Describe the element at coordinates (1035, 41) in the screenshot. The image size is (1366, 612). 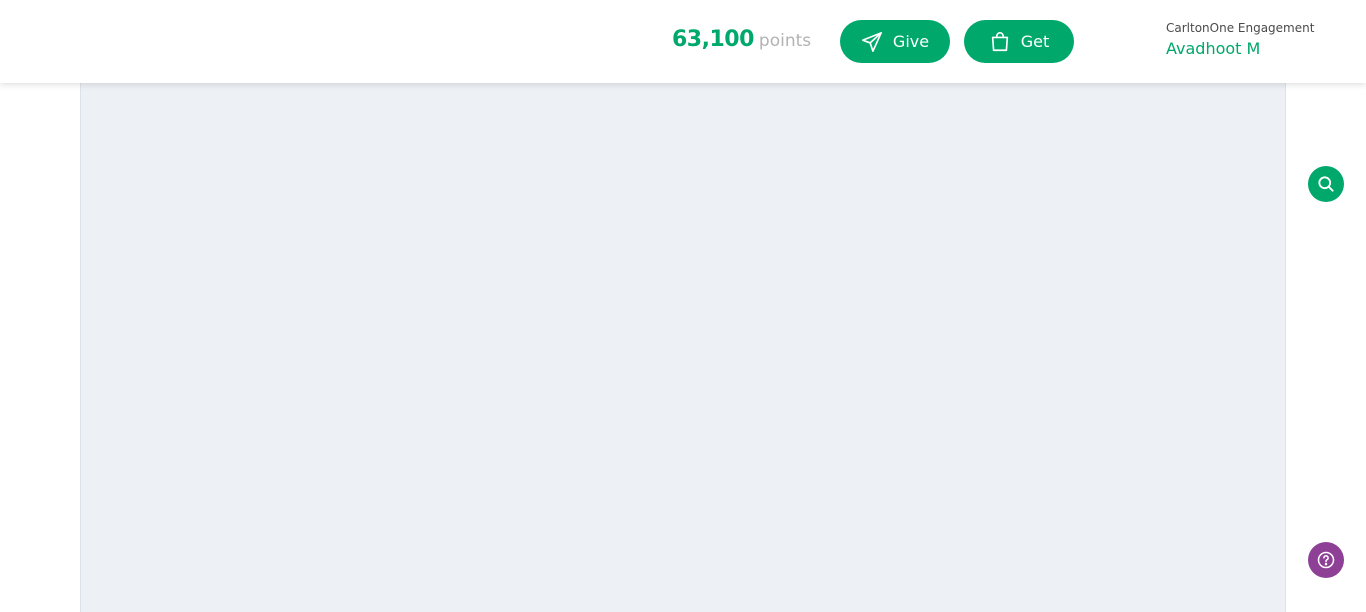
I see `get-button-label: Get` at that location.